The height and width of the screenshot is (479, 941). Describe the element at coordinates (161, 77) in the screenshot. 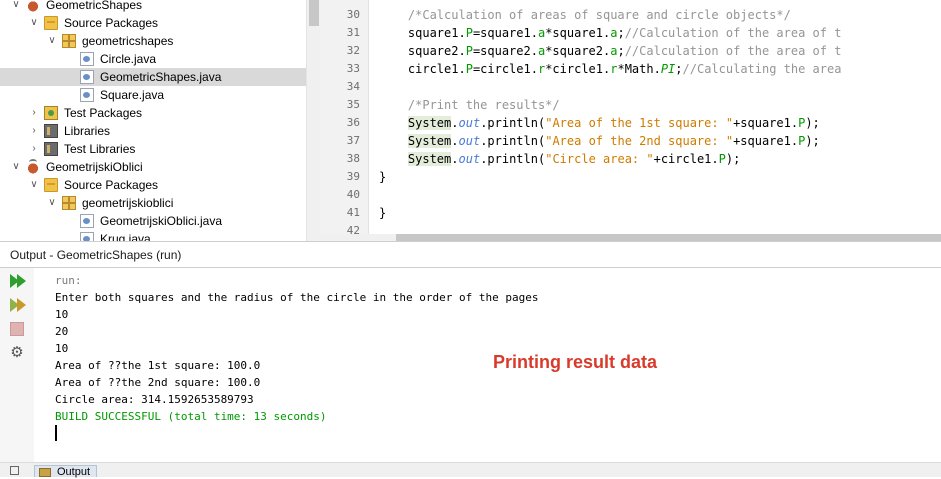

I see `tree-item-label: GeometricShapes.java` at that location.